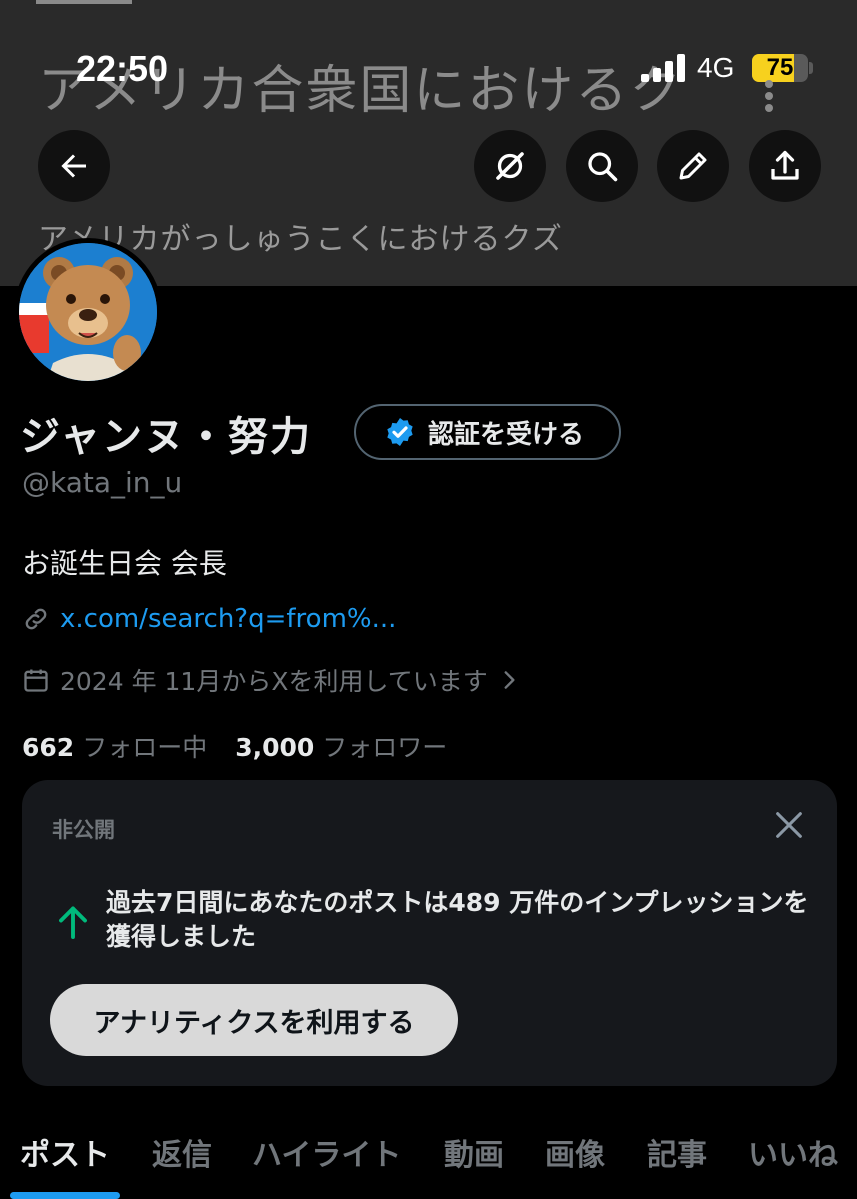 The height and width of the screenshot is (1199, 857). What do you see at coordinates (428, 1162) in the screenshot?
I see `profile-tabs: ポスト 返信 ハイライト 動画 画像 記事 いいね` at bounding box center [428, 1162].